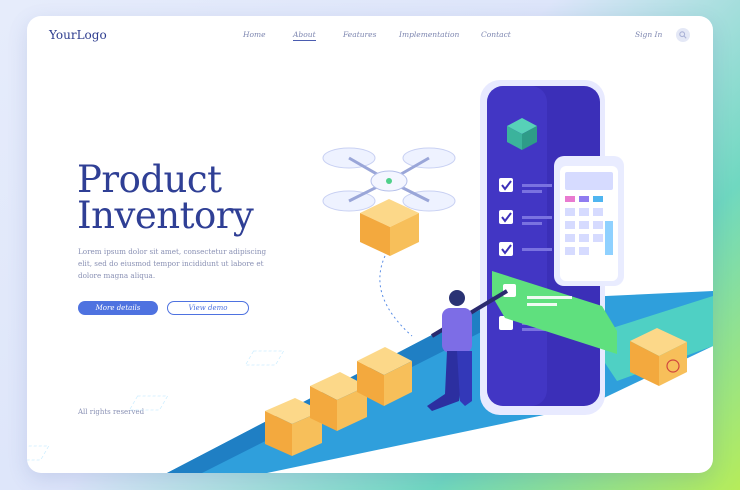  Describe the element at coordinates (589, 221) in the screenshot. I see `calculator` at that location.